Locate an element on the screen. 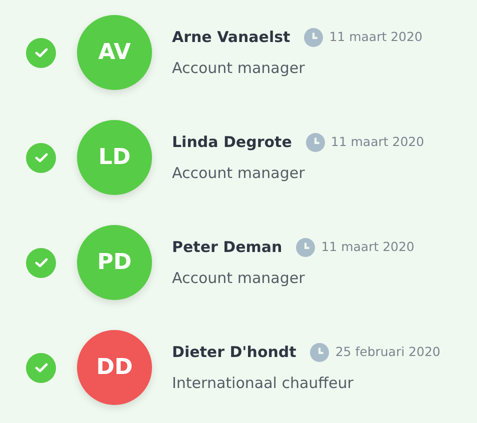  person-name: Dieter D'hondt is located at coordinates (234, 352).